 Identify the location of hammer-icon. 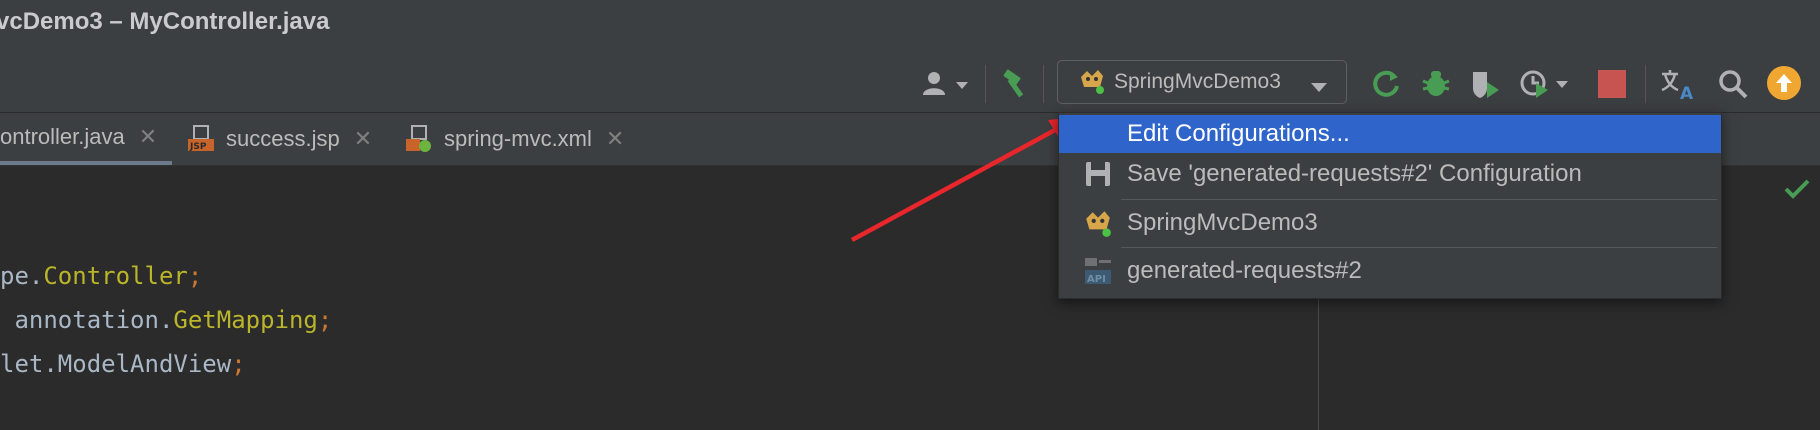
(1016, 84).